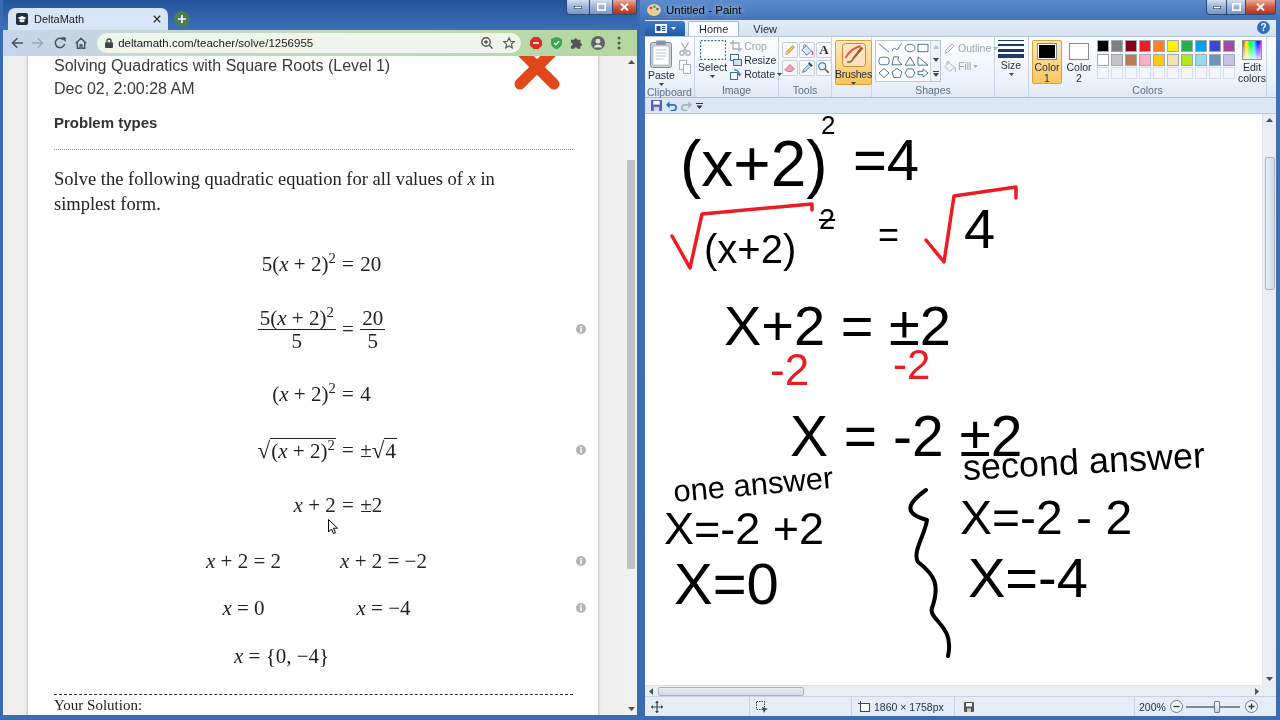 The width and height of the screenshot is (1280, 720). Describe the element at coordinates (577, 43) in the screenshot. I see `puzzle-icon` at that location.